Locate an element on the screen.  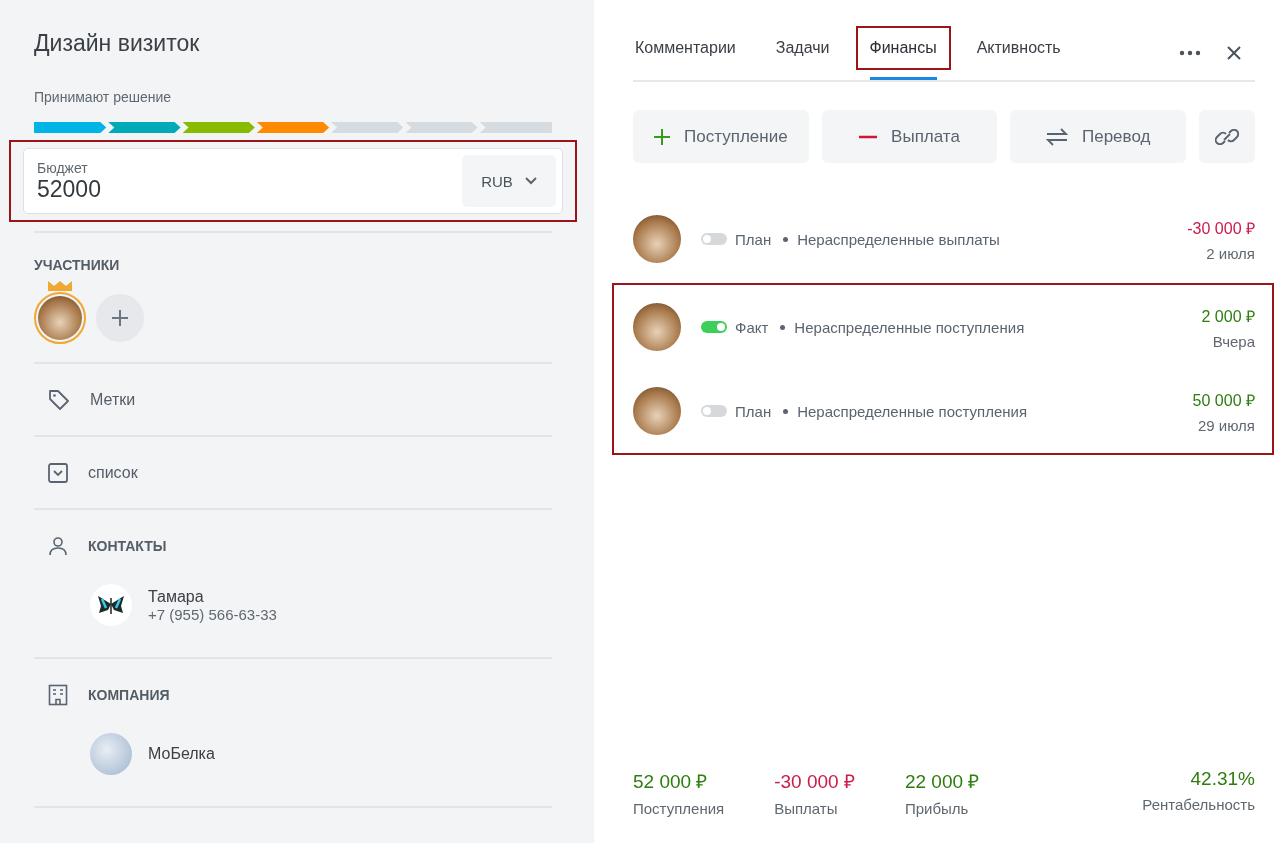
company-name: МоБелка is located at coordinates (181, 754).